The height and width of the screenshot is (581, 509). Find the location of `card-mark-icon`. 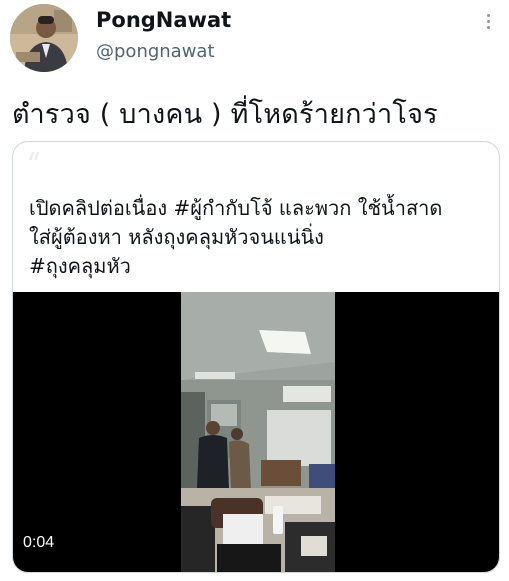

card-mark-icon is located at coordinates (34, 156).